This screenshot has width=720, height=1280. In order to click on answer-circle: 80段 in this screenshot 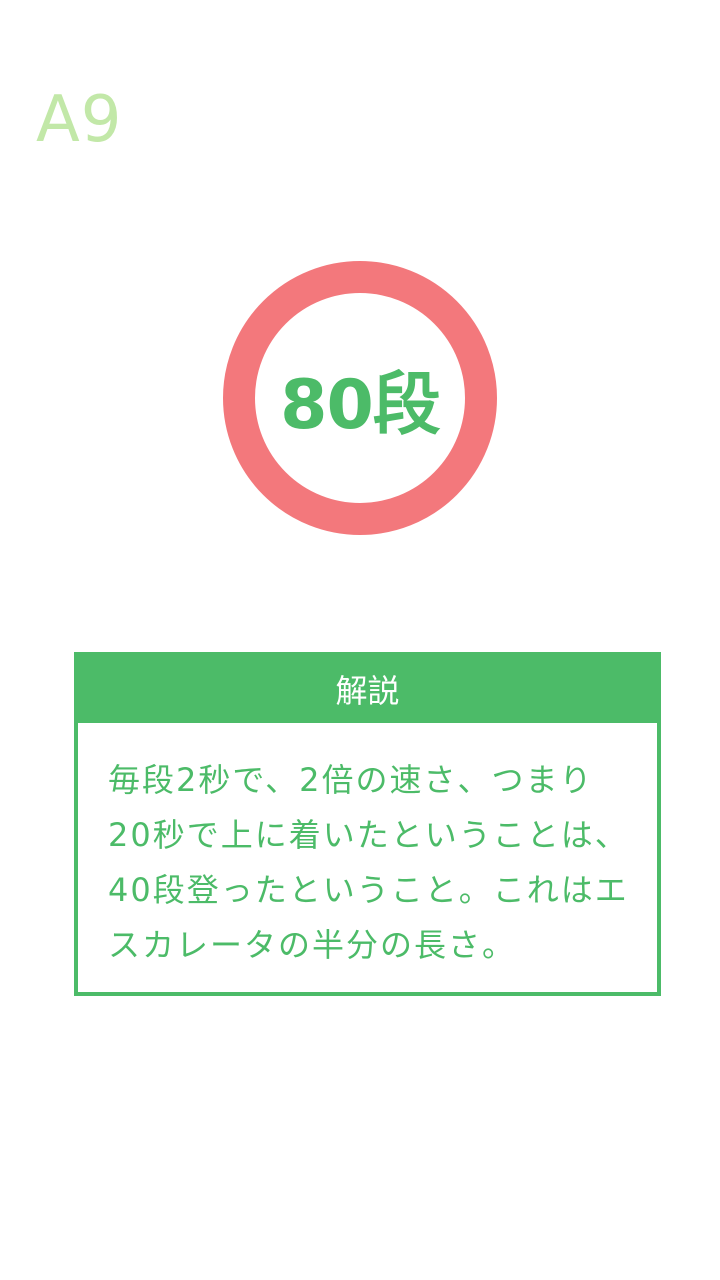, I will do `click(360, 398)`.